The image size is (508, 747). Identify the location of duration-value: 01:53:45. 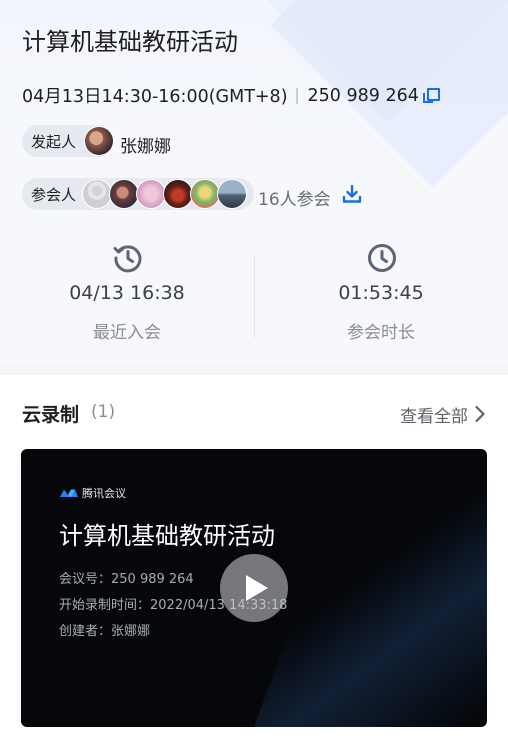
(381, 293).